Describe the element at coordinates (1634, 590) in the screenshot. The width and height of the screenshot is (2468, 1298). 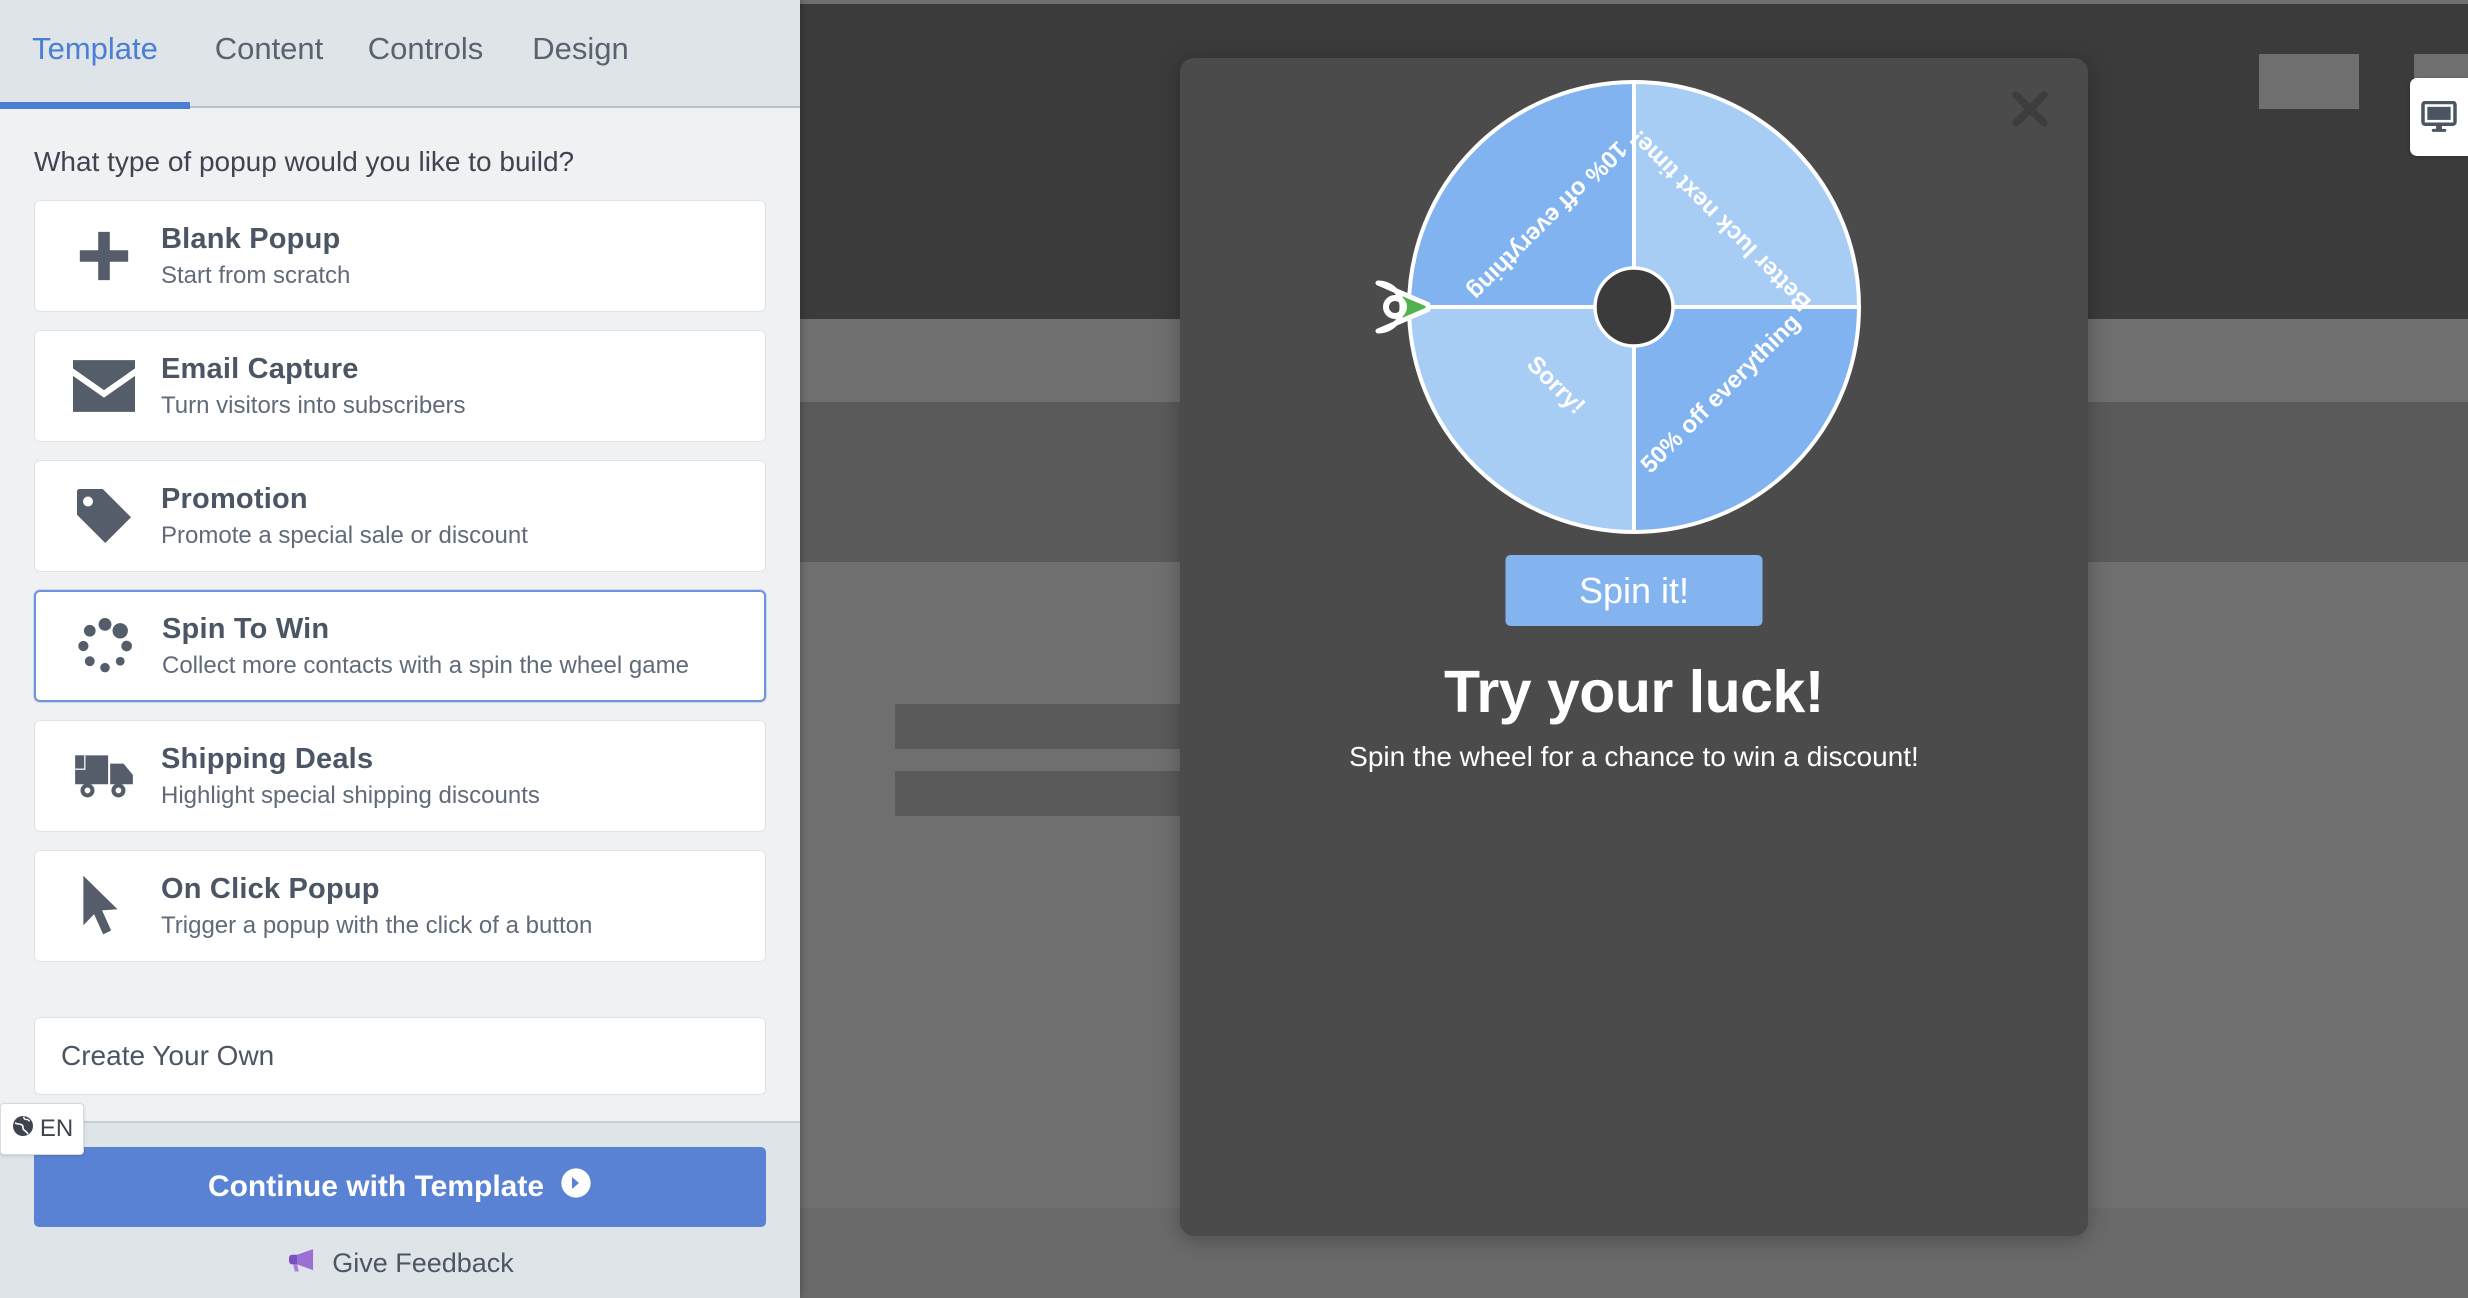
I see `spin-it-button: Spin it!` at that location.